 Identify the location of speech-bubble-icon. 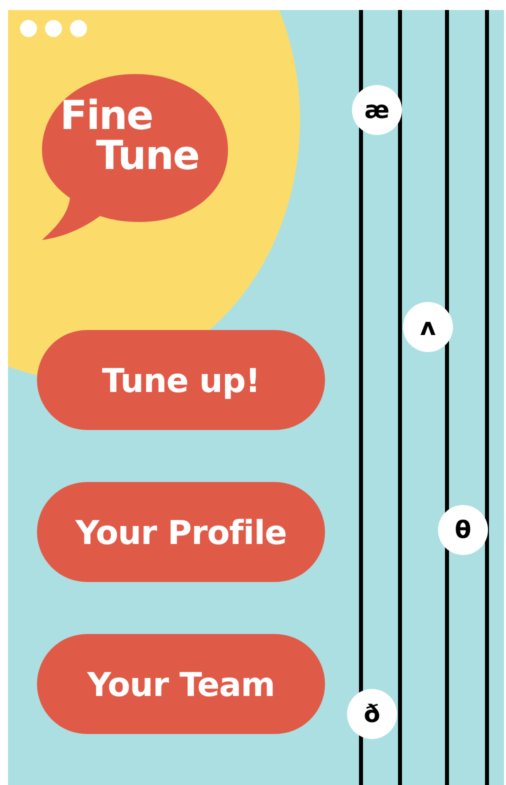
(135, 157).